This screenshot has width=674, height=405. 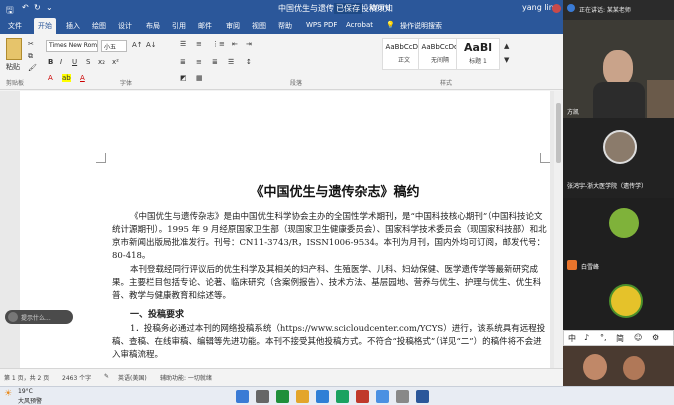 I want to click on tab-references: 引用, so click(x=179, y=26).